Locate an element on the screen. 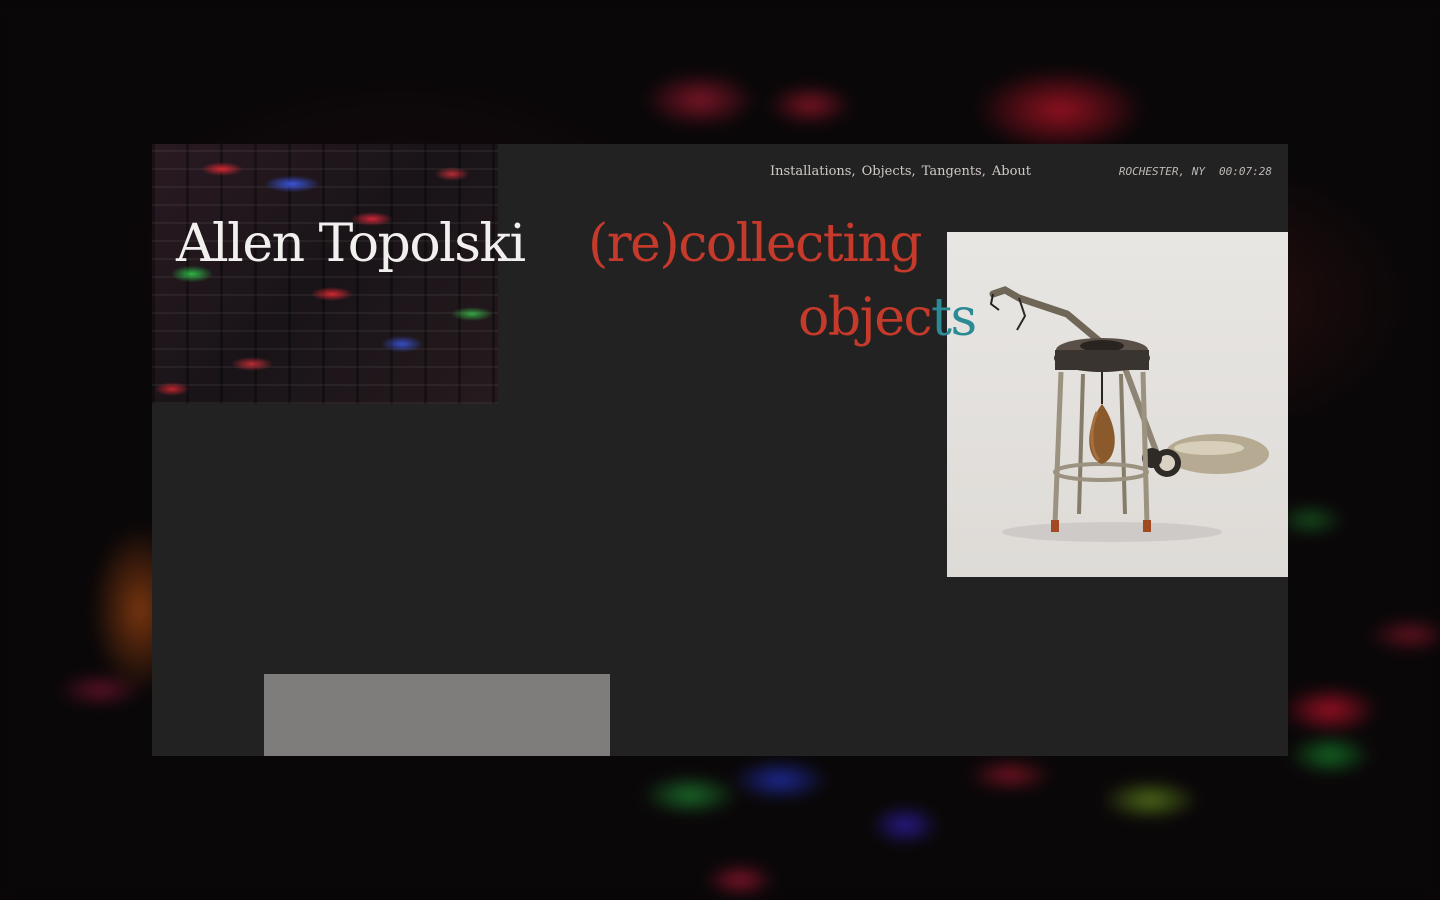 Image resolution: width=1440 pixels, height=900 pixels. nav-installations: Installations, is located at coordinates (813, 171).